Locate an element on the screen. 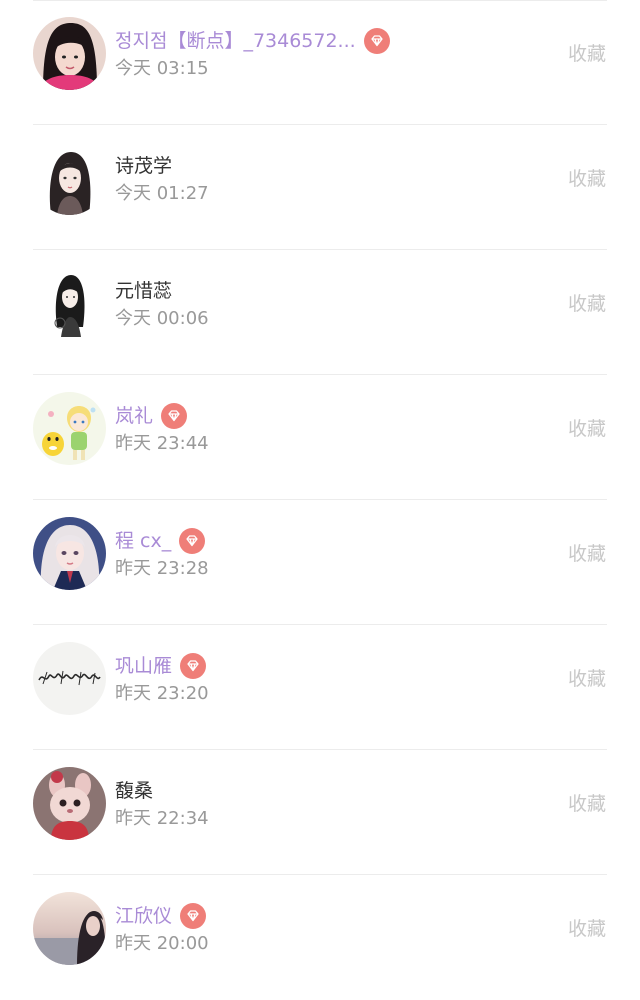  visit-time: 昨天 20:00 is located at coordinates (162, 943).